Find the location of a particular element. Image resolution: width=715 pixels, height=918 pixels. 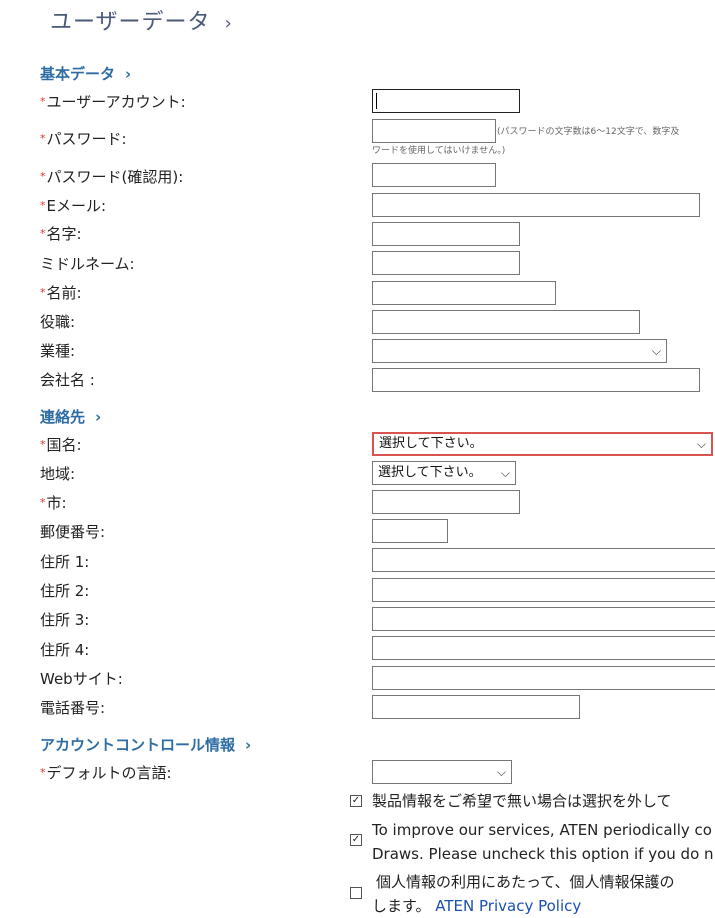

privacy-policy-link: ATEN Privacy Policy is located at coordinates (508, 906).